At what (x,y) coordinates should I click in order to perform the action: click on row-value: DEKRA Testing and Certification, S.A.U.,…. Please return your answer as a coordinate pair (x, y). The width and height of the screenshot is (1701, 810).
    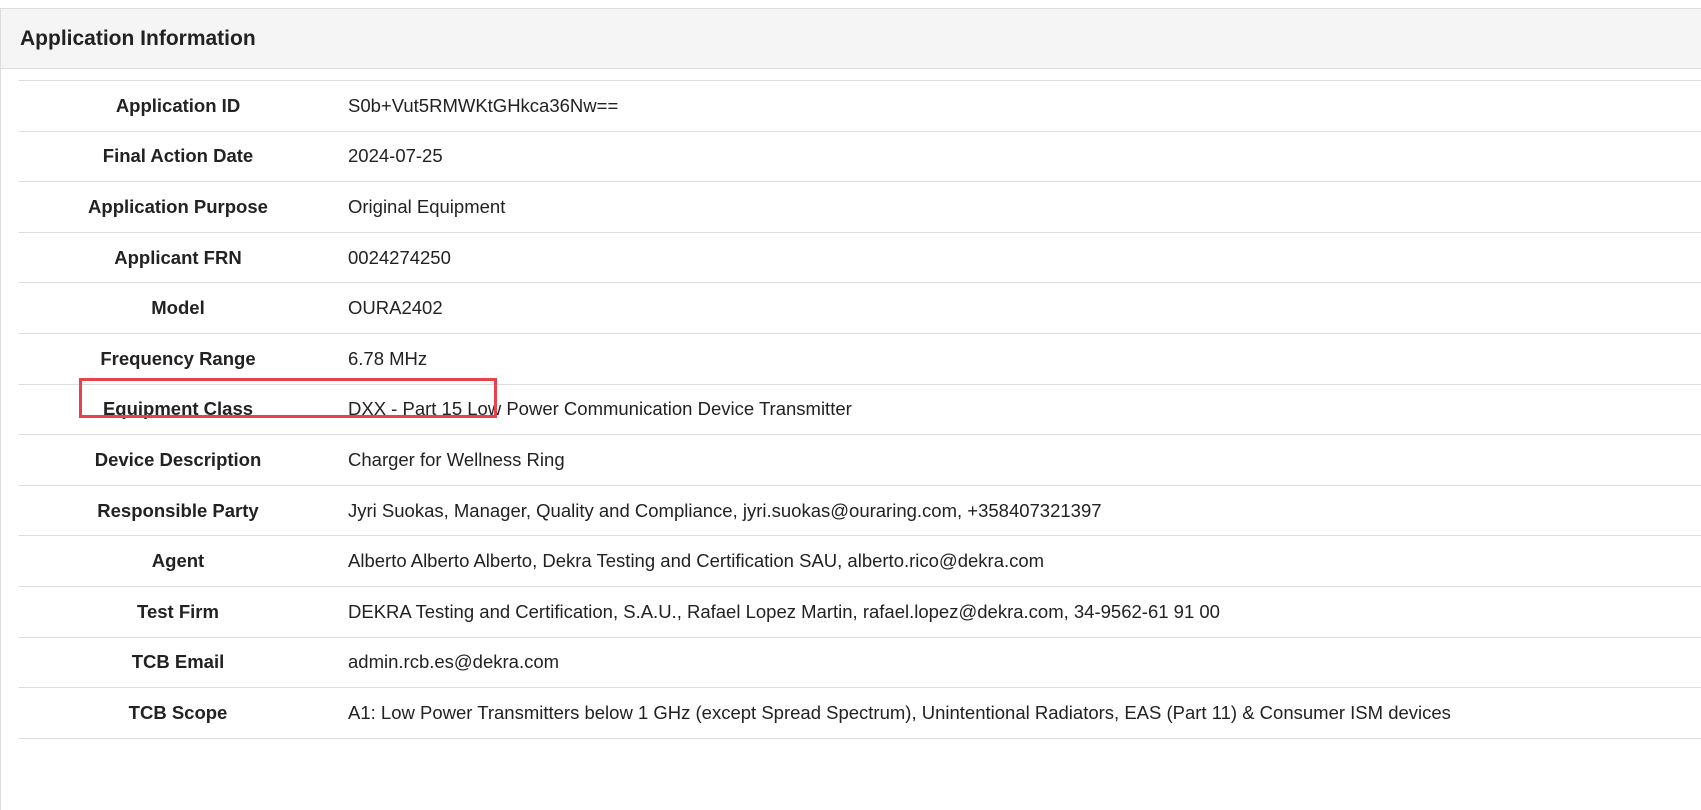
    Looking at the image, I should click on (784, 611).